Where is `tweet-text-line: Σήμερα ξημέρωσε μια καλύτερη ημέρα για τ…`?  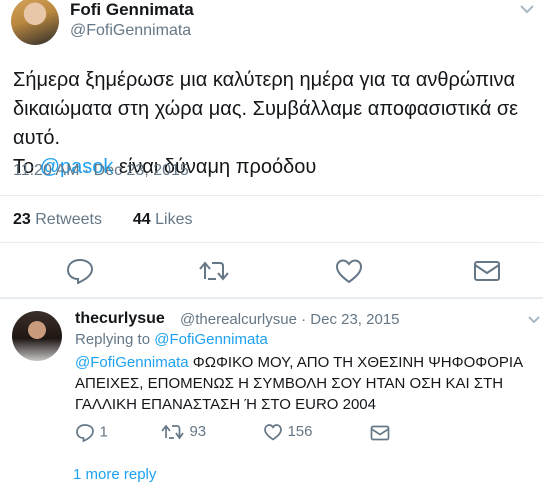 tweet-text-line: Σήμερα ξημέρωσε μια καλύτερη ημέρα για τ… is located at coordinates (264, 80).